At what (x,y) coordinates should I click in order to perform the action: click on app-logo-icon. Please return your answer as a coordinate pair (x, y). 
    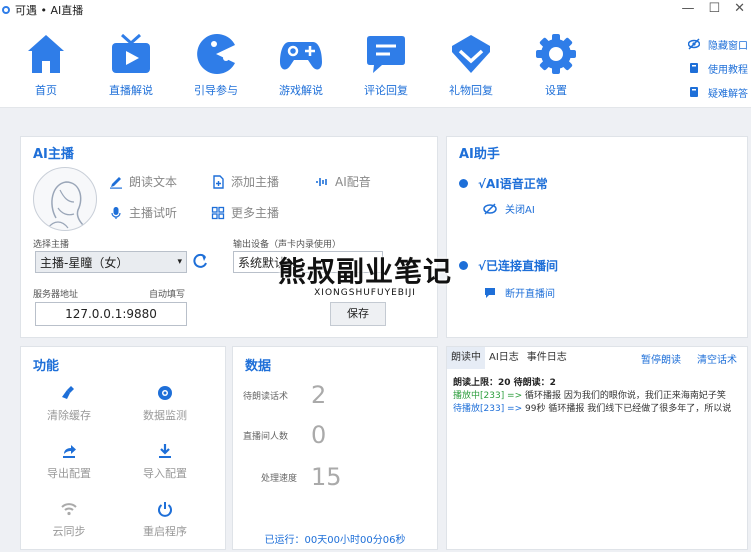
    Looking at the image, I should click on (6, 10).